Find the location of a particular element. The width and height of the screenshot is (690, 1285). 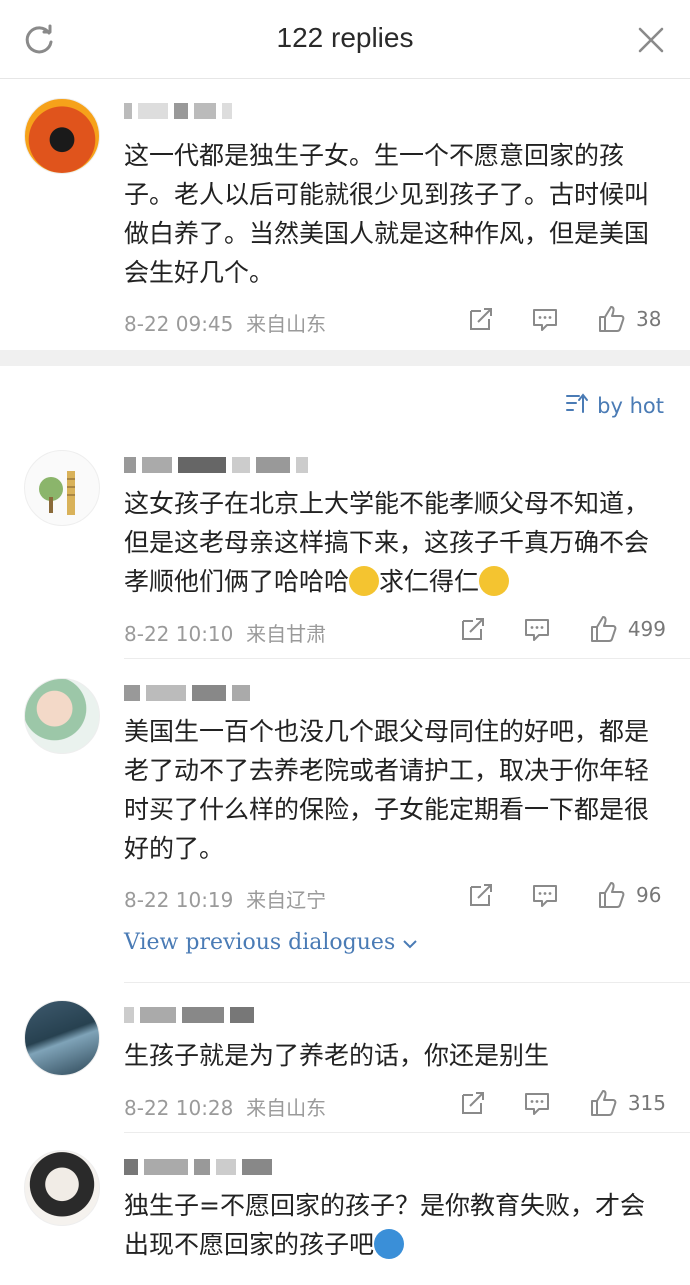

close-icon is located at coordinates (651, 40).